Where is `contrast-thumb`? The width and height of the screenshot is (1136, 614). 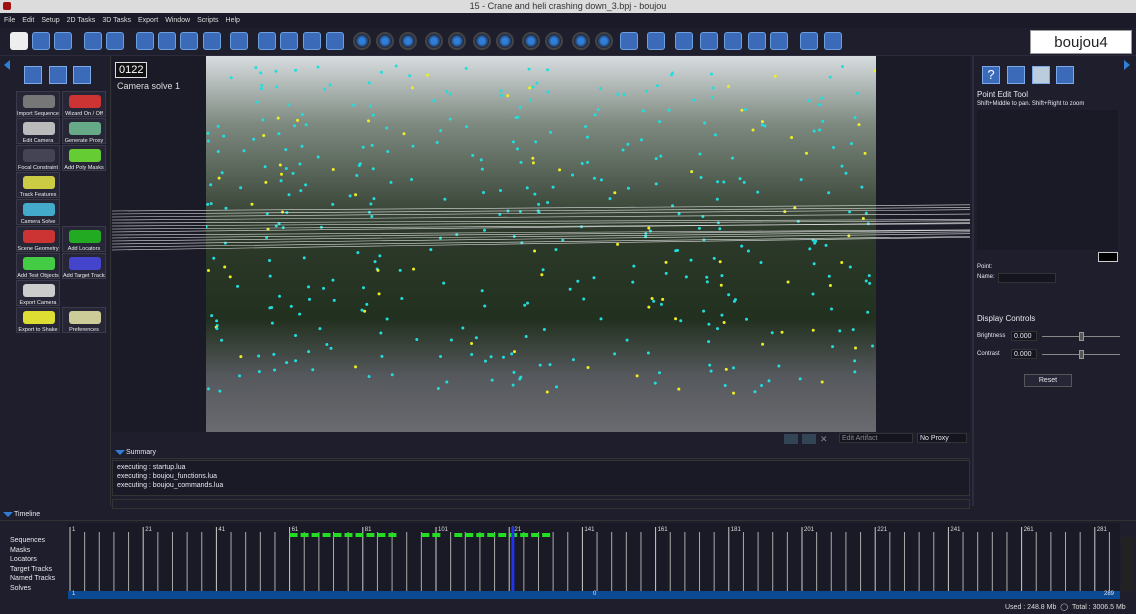 contrast-thumb is located at coordinates (1081, 354).